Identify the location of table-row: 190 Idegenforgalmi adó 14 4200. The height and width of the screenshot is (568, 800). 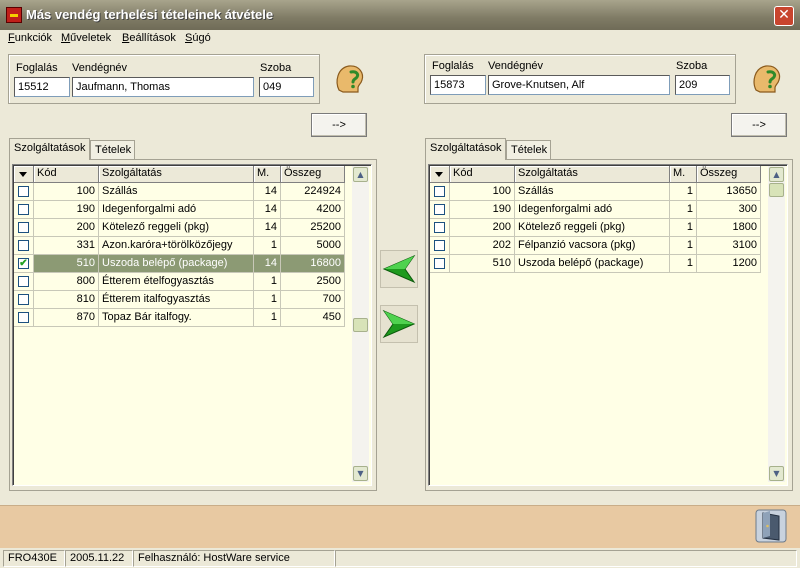
(179, 210).